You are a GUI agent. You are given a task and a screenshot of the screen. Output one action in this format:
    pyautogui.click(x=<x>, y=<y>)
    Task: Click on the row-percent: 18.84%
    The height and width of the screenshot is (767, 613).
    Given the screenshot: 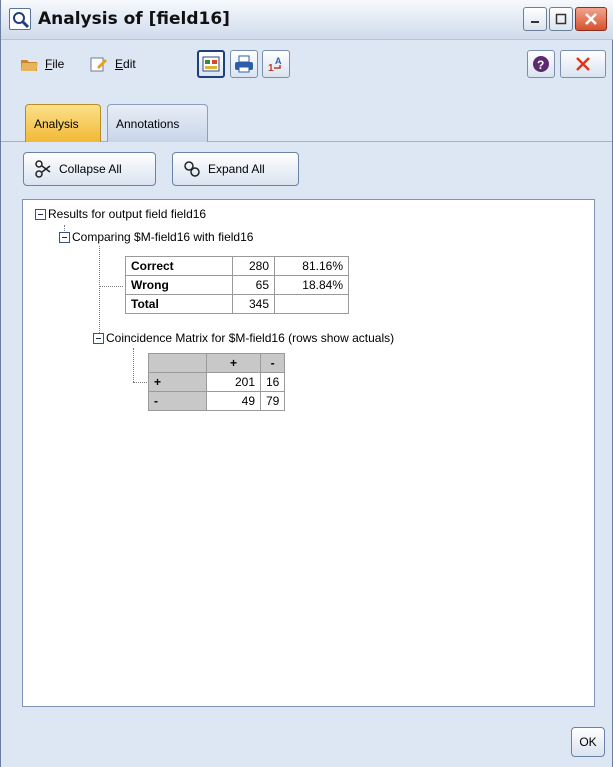 What is the action you would take?
    pyautogui.click(x=311, y=285)
    